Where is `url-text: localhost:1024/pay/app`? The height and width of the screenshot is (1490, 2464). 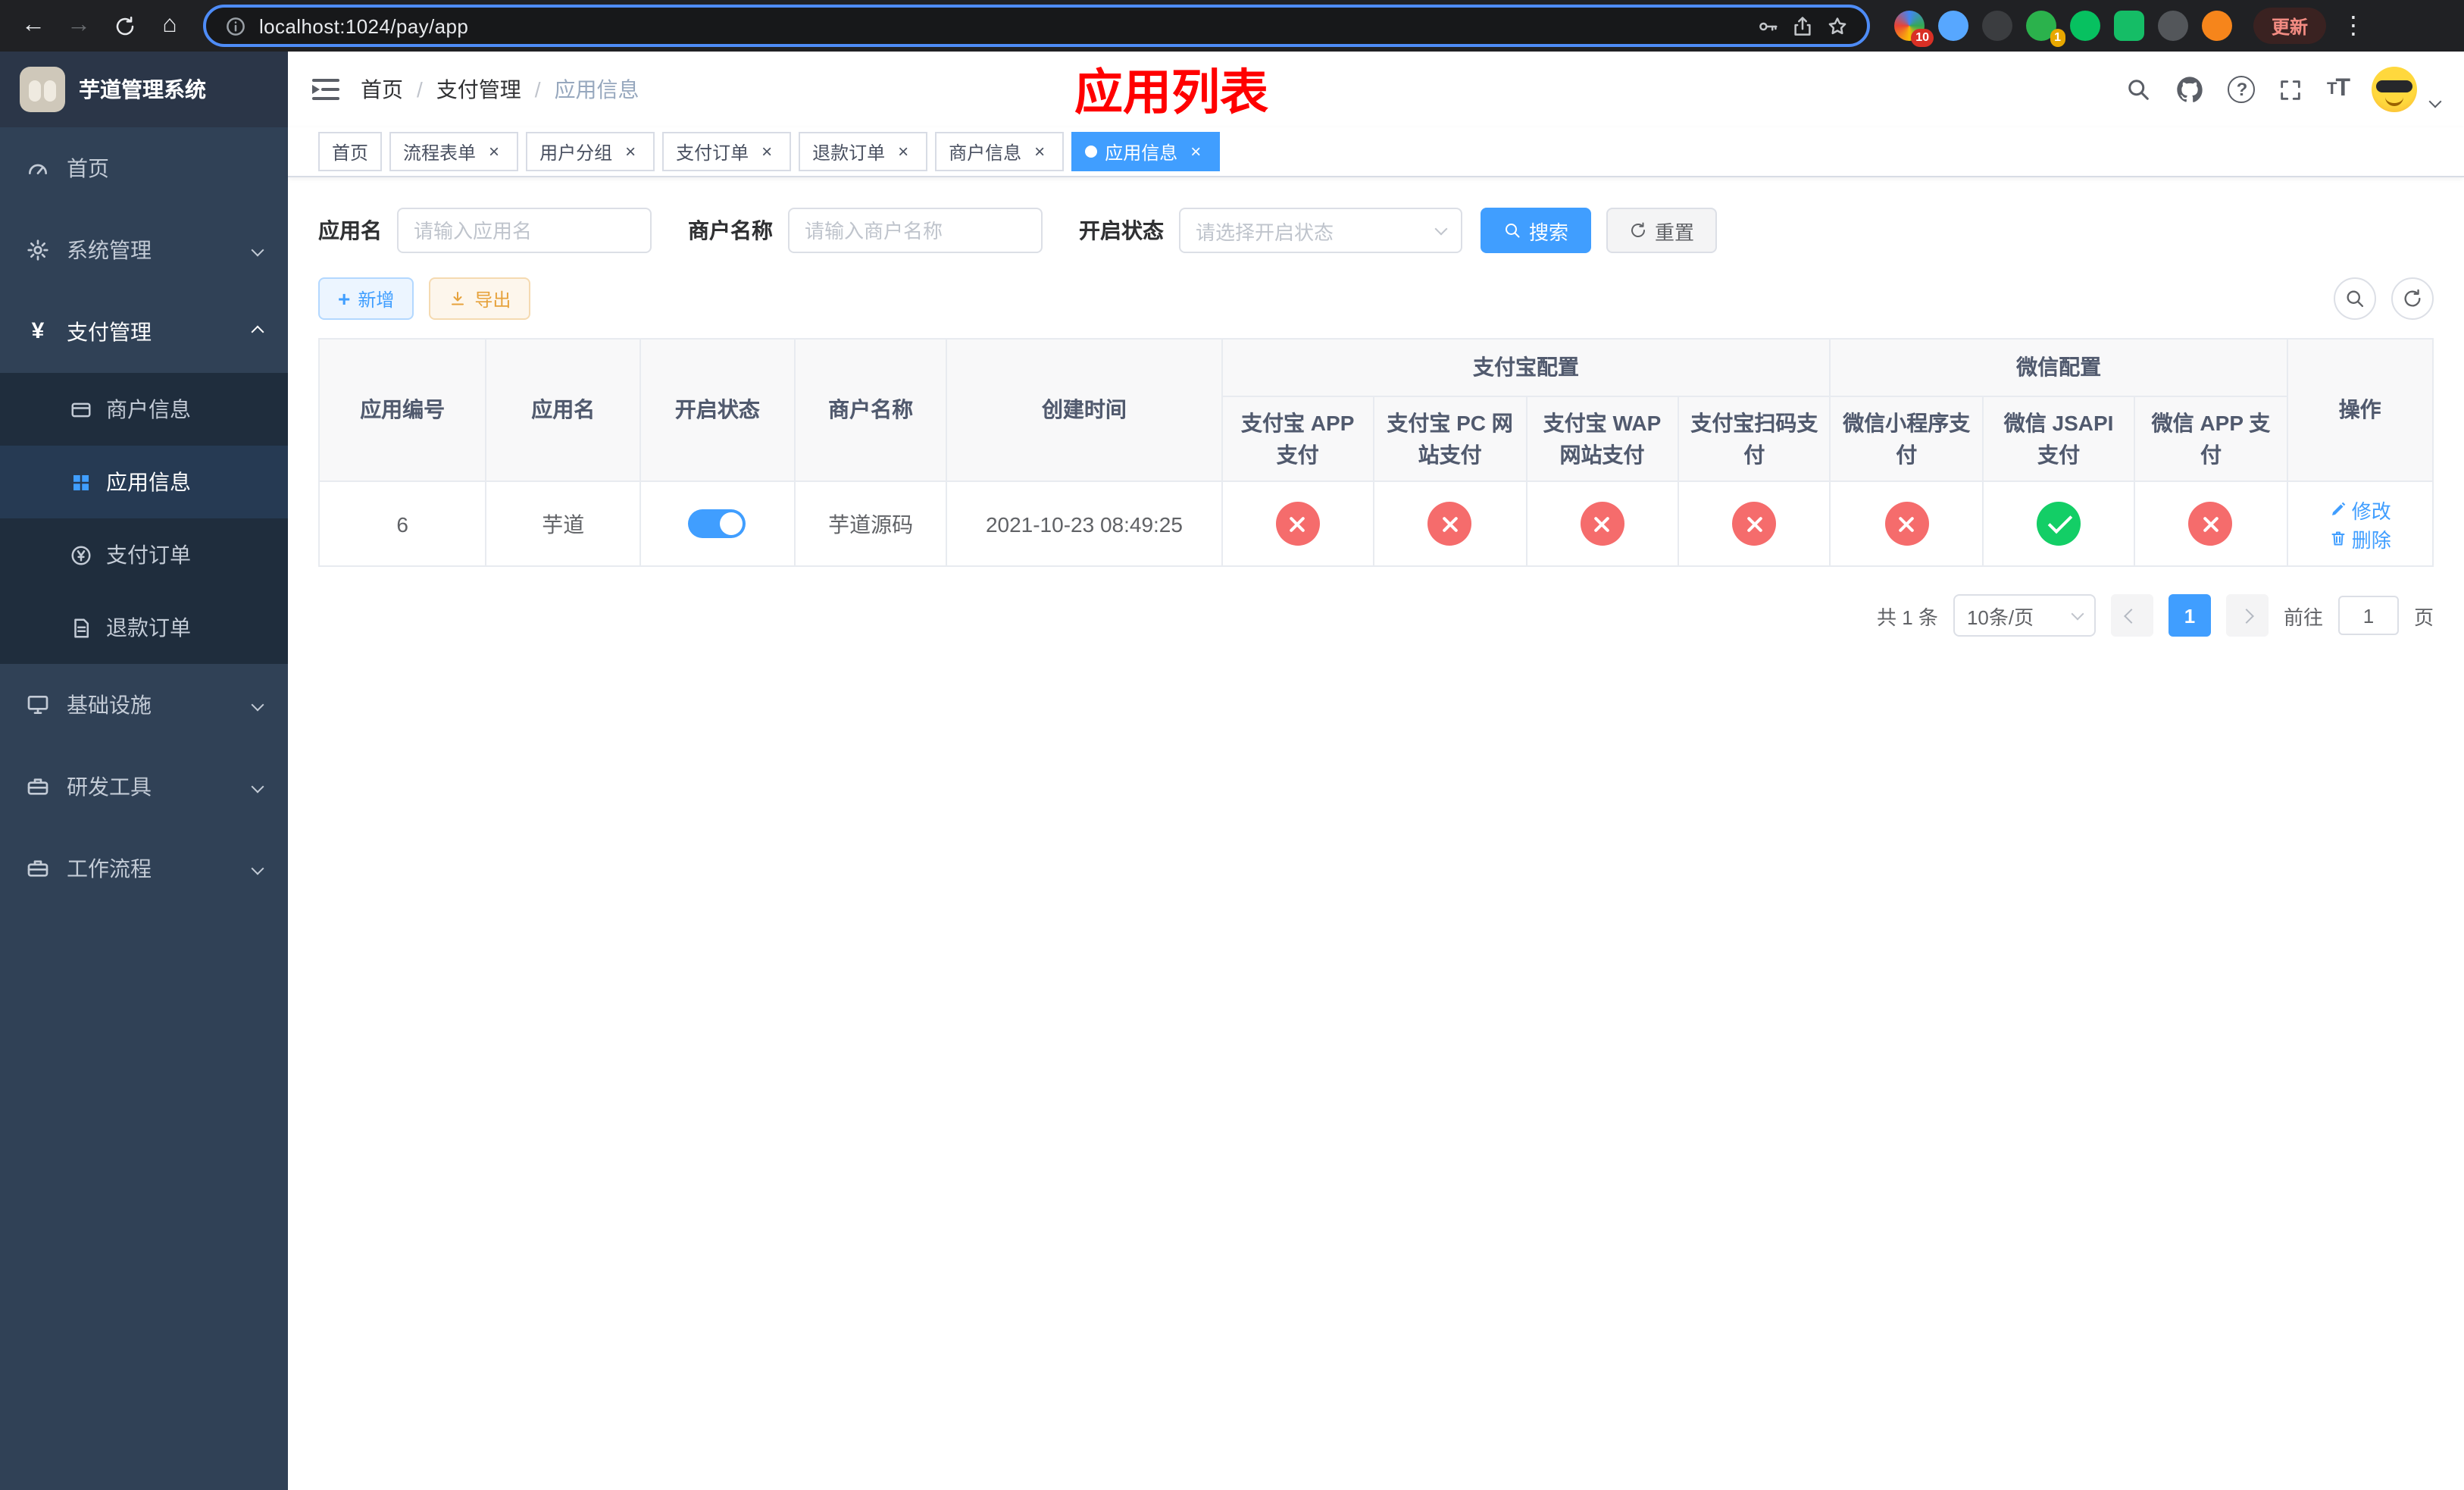
url-text: localhost:1024/pay/app is located at coordinates (364, 26).